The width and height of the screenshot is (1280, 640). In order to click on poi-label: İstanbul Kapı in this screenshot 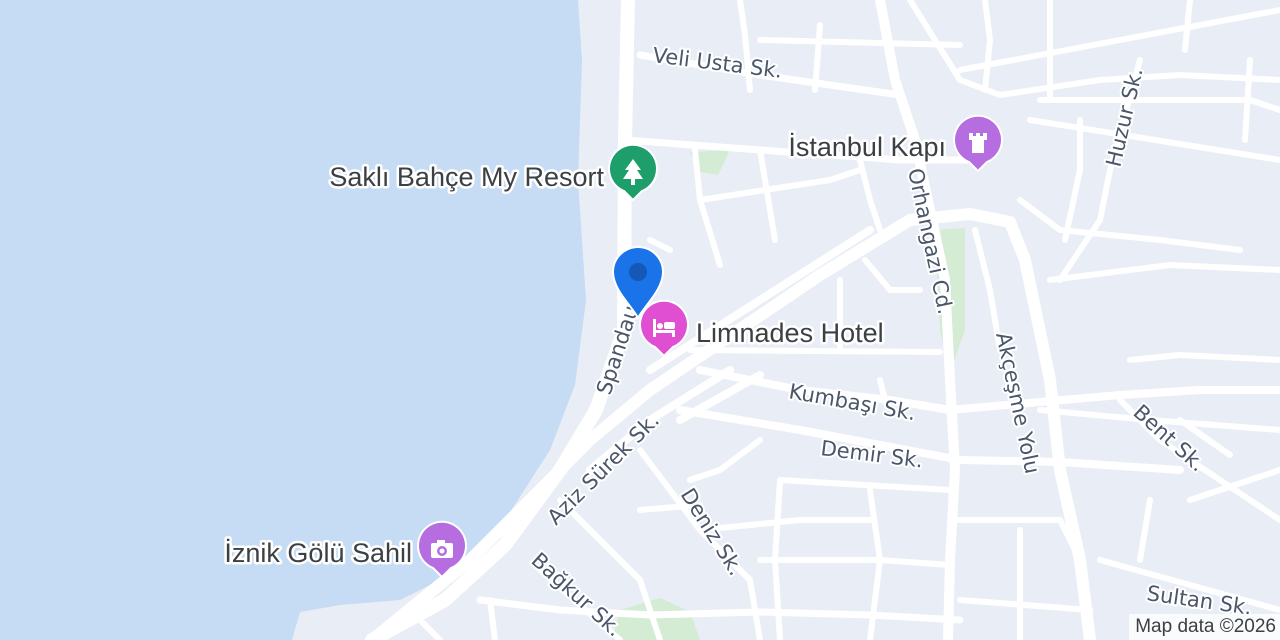, I will do `click(867, 146)`.